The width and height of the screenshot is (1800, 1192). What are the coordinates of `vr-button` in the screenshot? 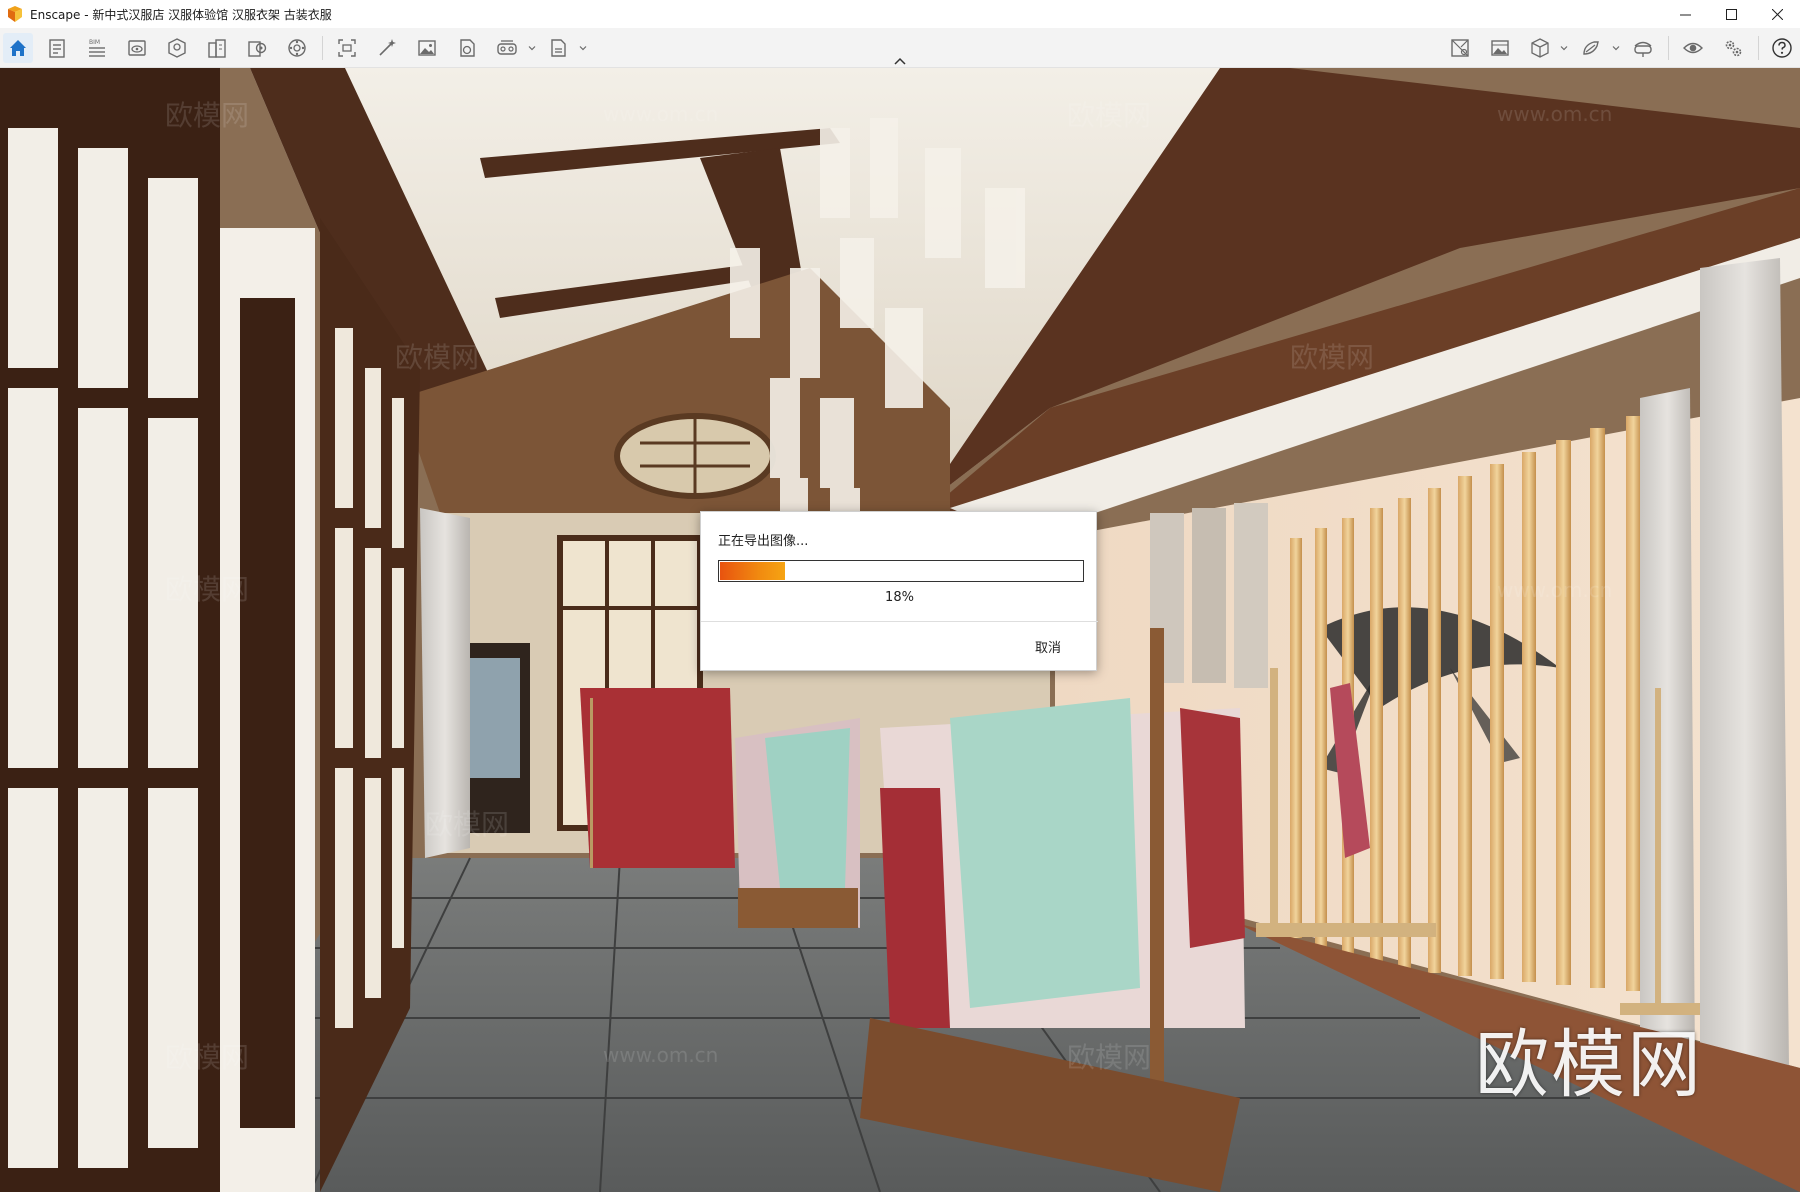 It's located at (507, 48).